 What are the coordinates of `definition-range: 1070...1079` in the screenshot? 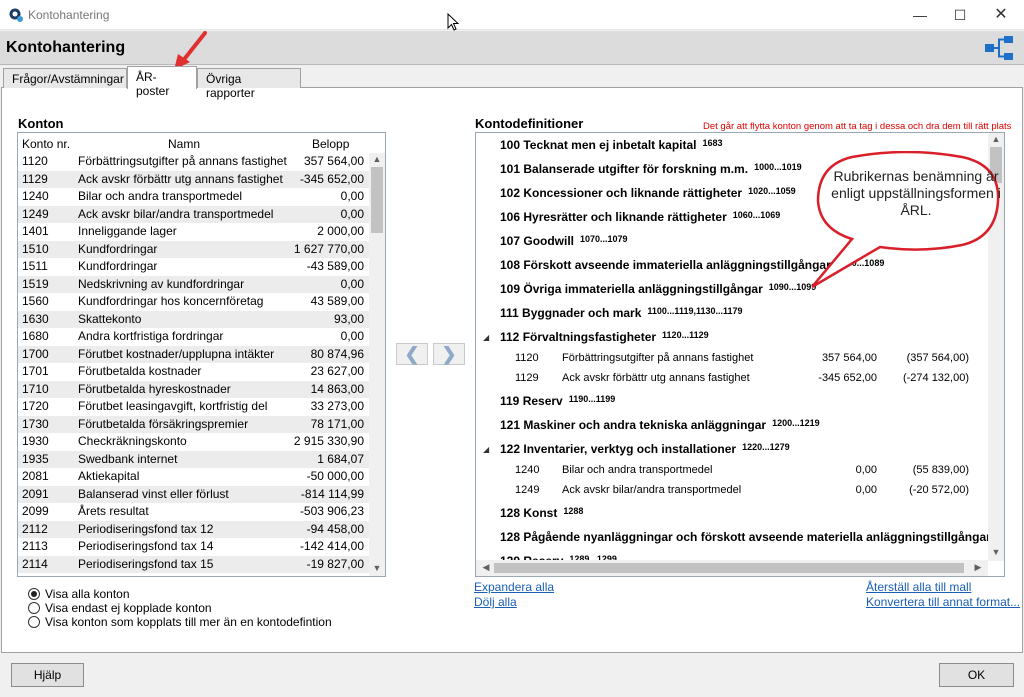 It's located at (604, 239).